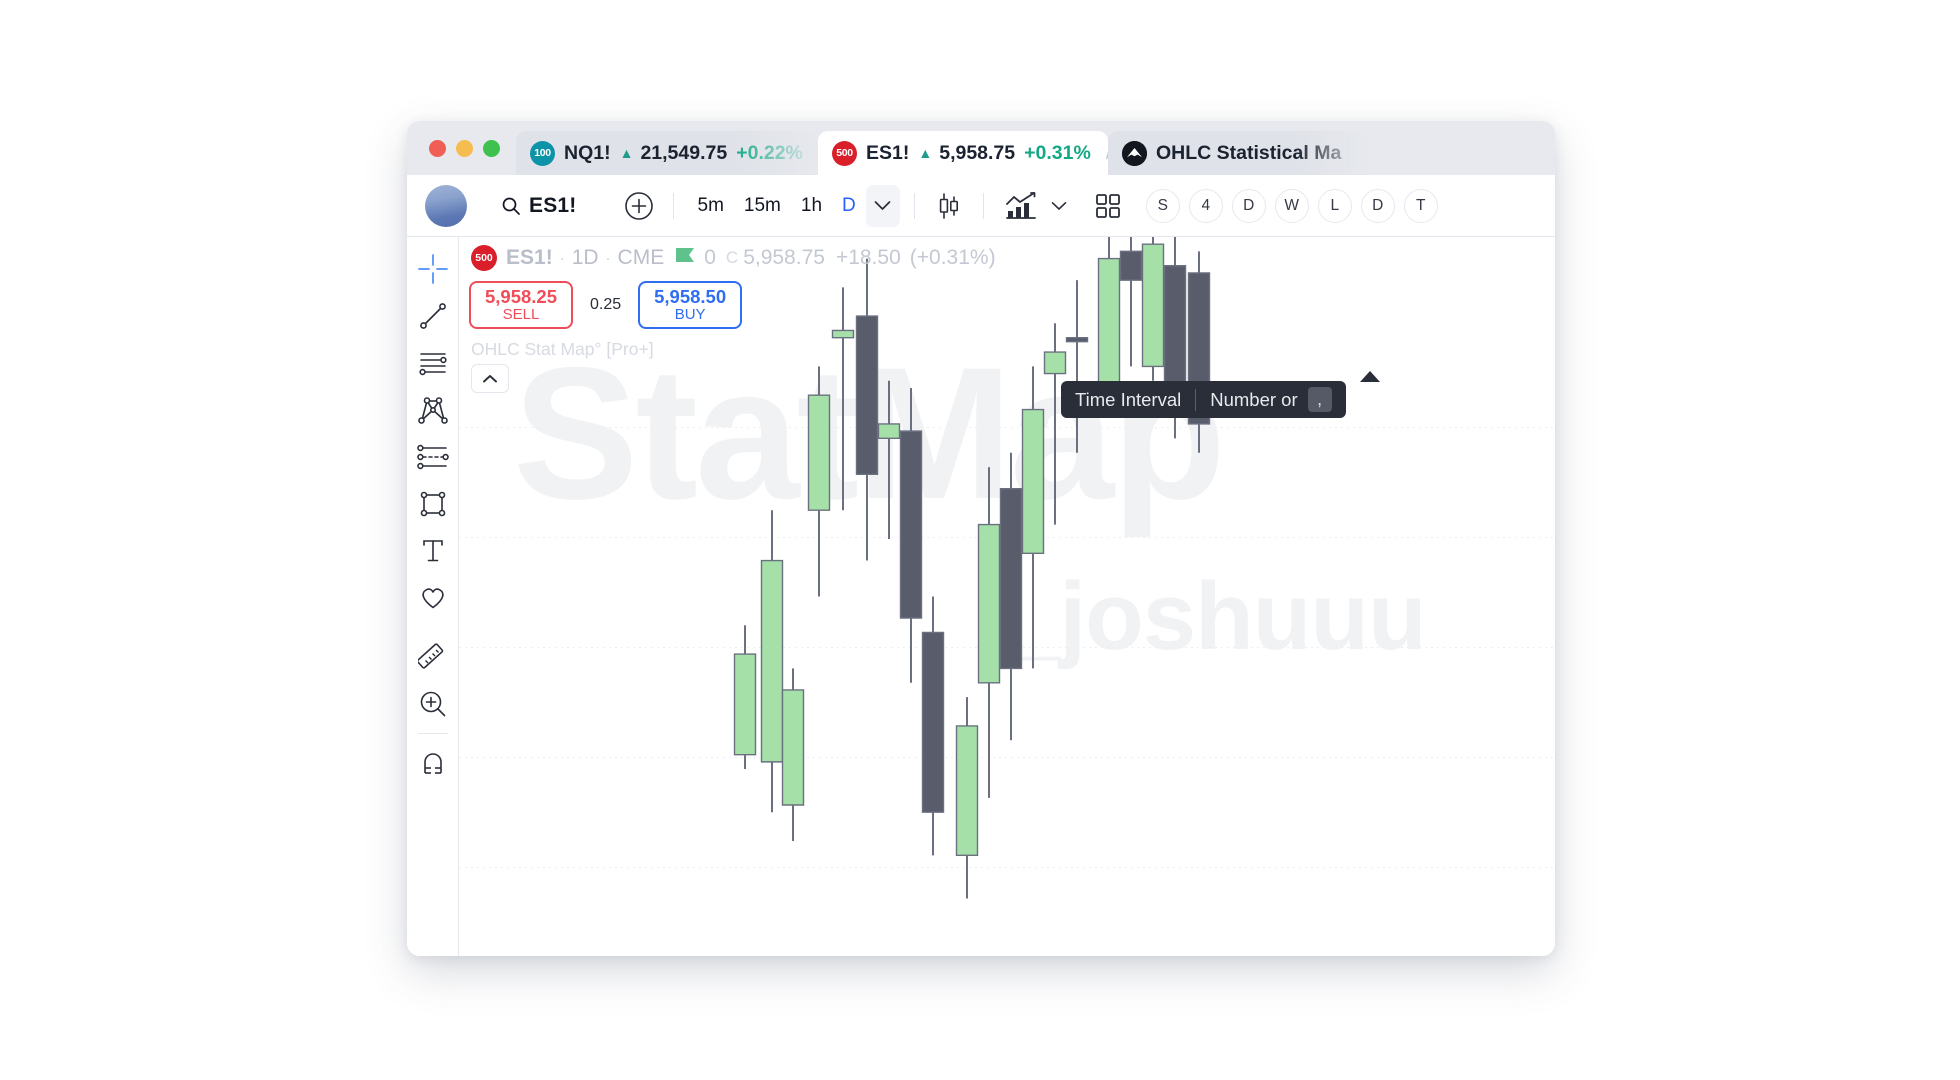 The height and width of the screenshot is (1080, 1960). I want to click on pitchfork-tool, so click(433, 409).